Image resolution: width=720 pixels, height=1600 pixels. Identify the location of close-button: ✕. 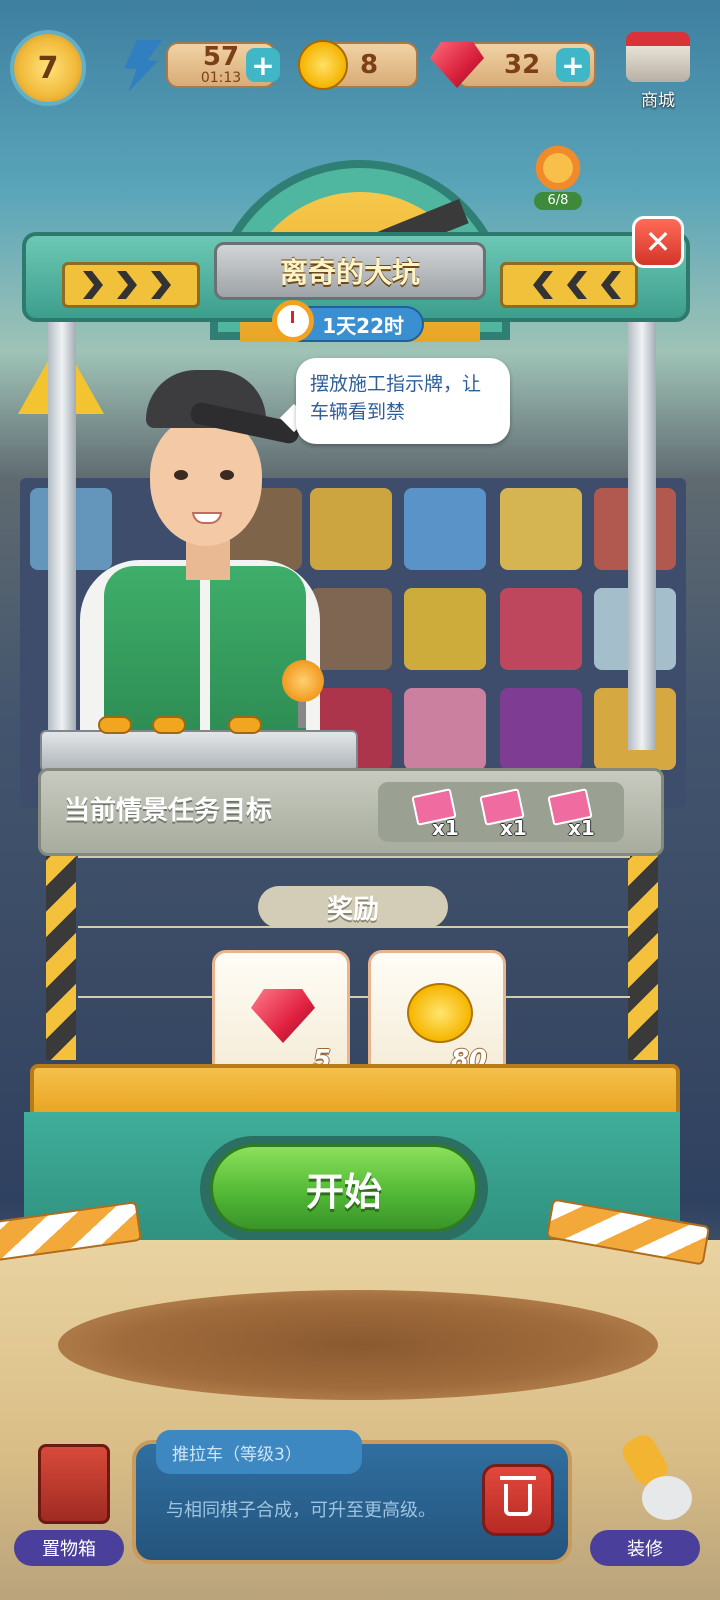
(658, 242).